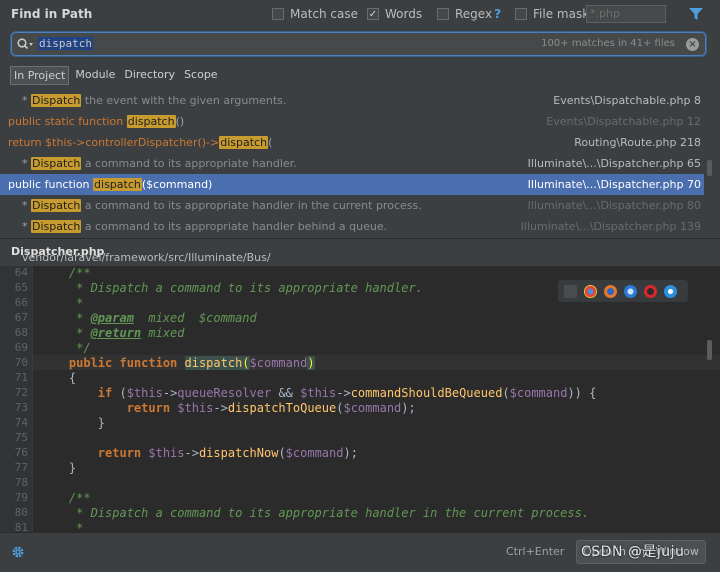  What do you see at coordinates (21, 332) in the screenshot?
I see `line-number: 68` at bounding box center [21, 332].